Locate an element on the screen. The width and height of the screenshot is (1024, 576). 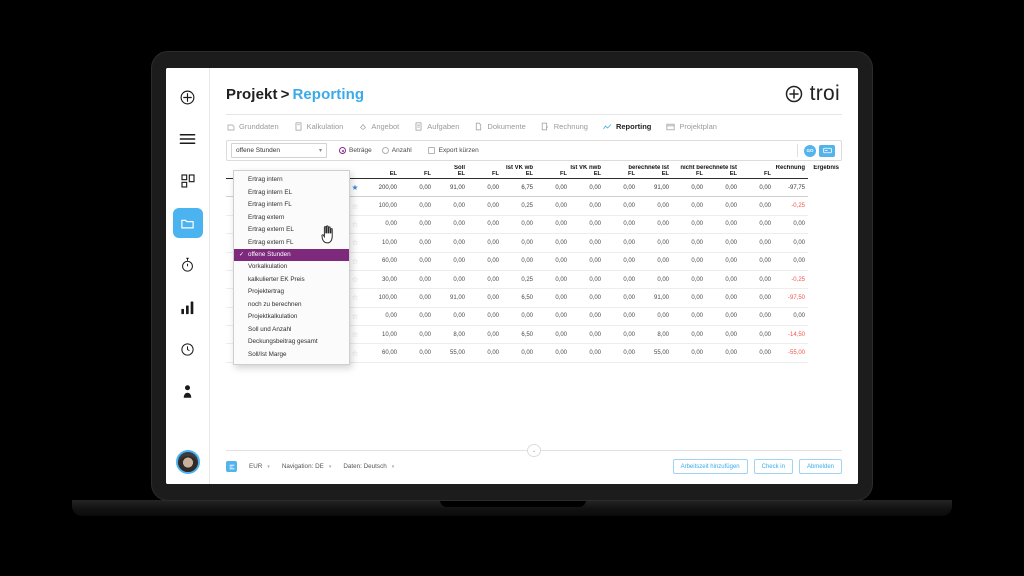
dropdown-item: Ertrag extern is located at coordinates (291, 217).